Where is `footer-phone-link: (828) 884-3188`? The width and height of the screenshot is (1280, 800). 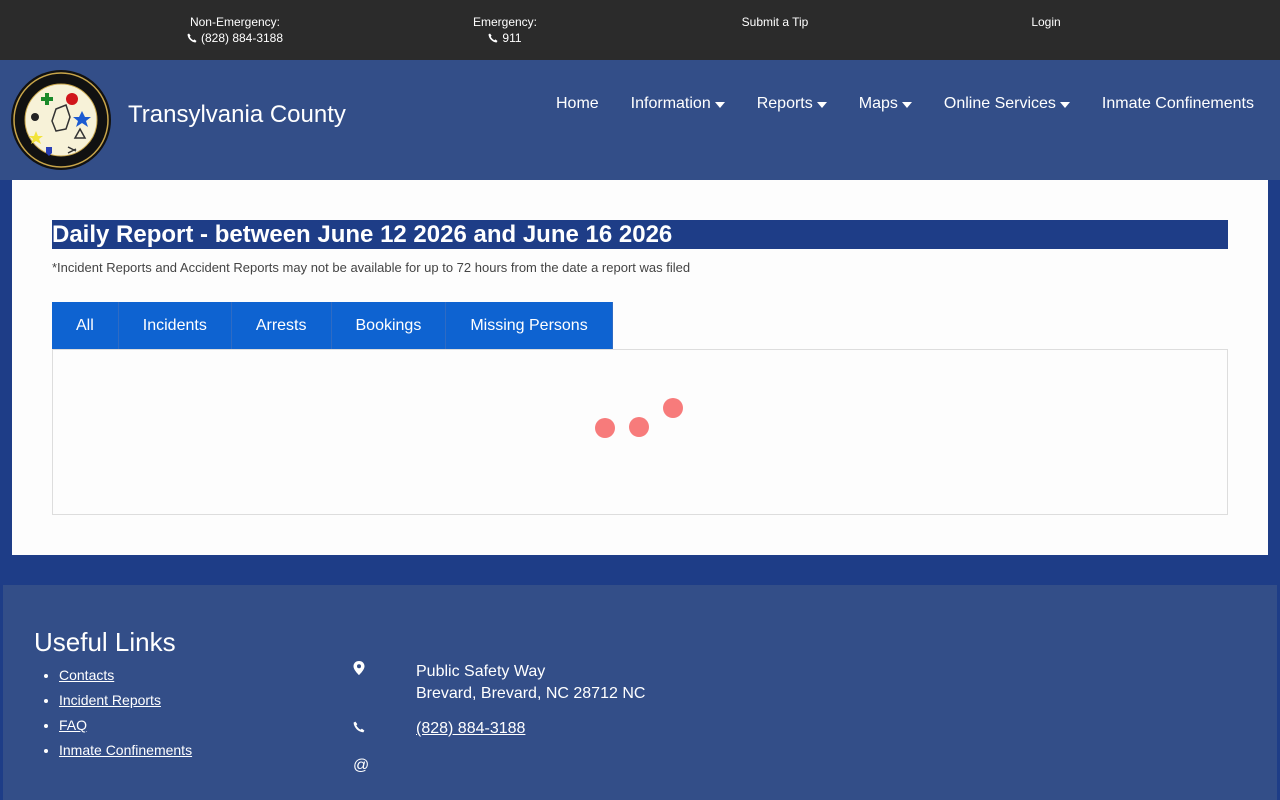
footer-phone-link: (828) 884-3188 is located at coordinates (470, 729).